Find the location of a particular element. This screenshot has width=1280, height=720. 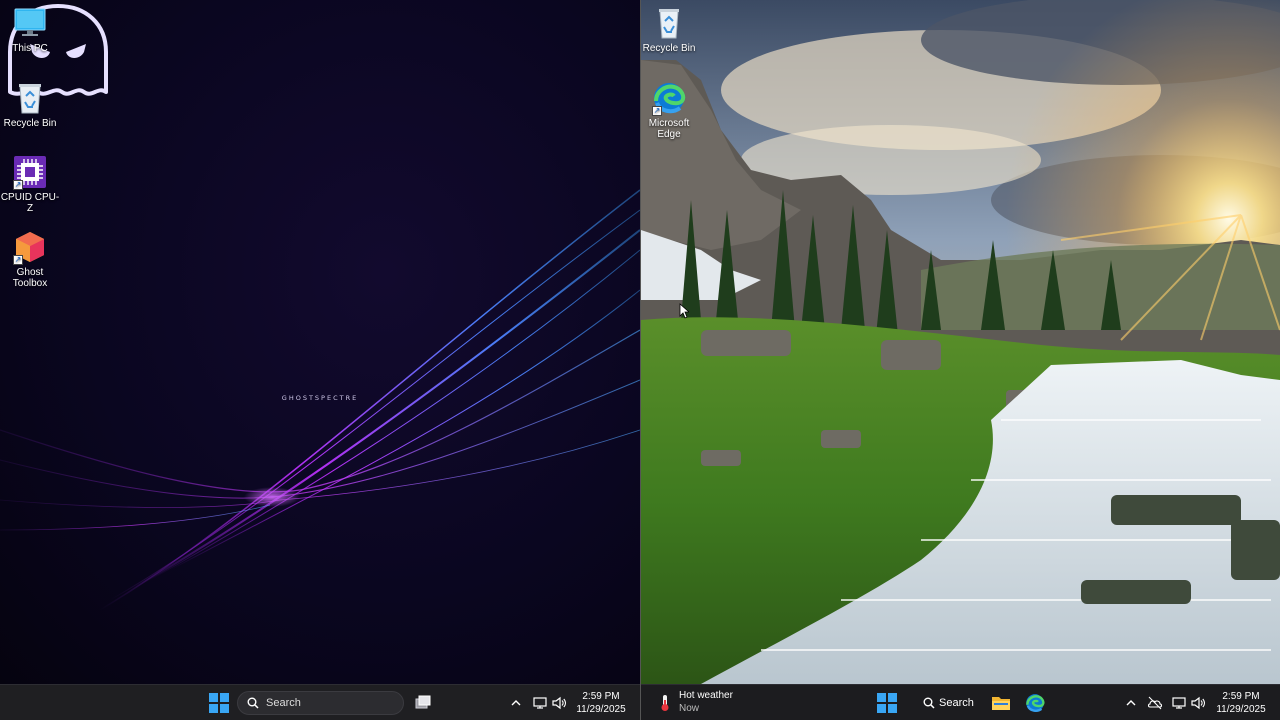

ghost-toolbox-icon: ↗ is located at coordinates (30, 247).